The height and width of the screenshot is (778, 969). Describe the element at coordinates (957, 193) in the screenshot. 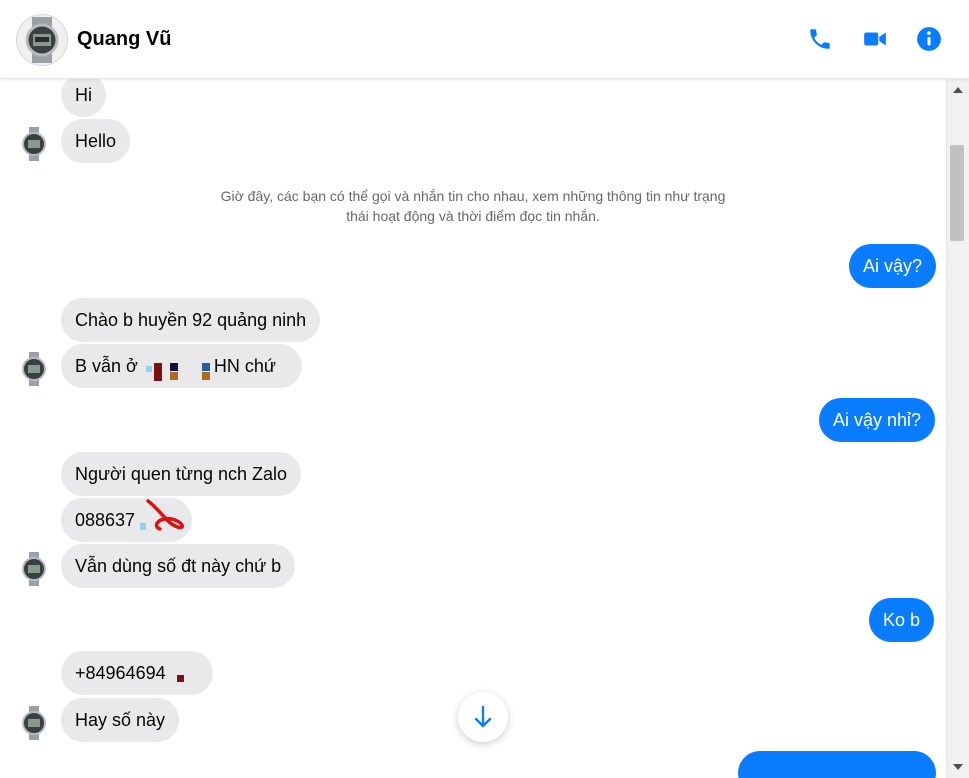

I see `scrollbar-thumb` at that location.